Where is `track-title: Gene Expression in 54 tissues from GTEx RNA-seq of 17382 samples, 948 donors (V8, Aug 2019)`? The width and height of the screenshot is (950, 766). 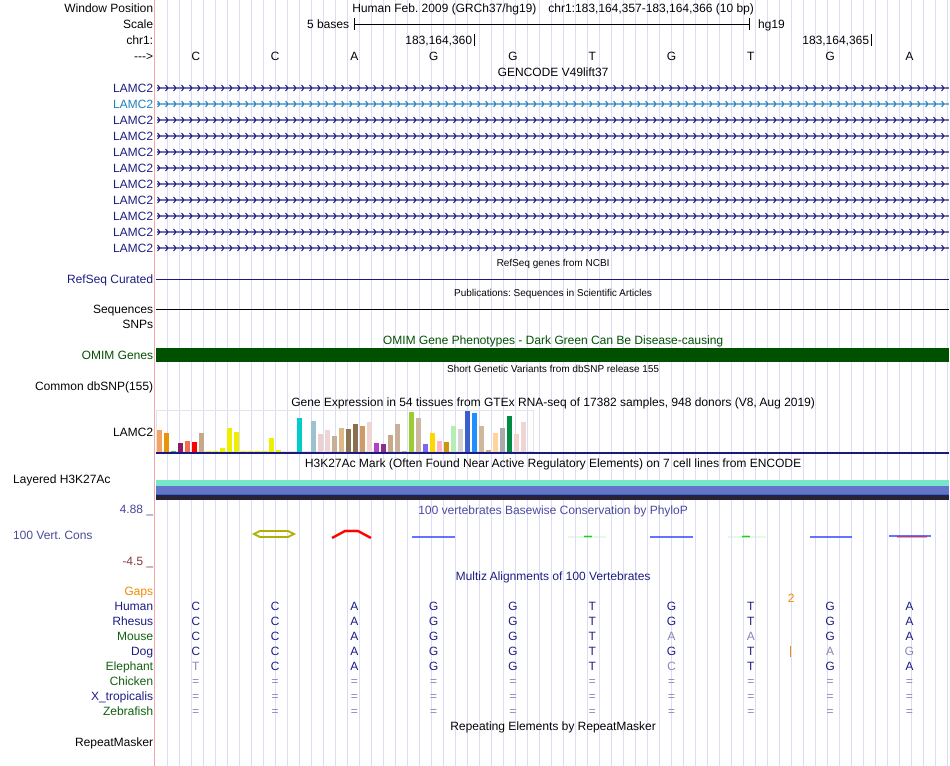 track-title: Gene Expression in 54 tissues from GTEx RNA-seq of 17382 samples, 948 donors (V8, Aug 2019) is located at coordinates (553, 402).